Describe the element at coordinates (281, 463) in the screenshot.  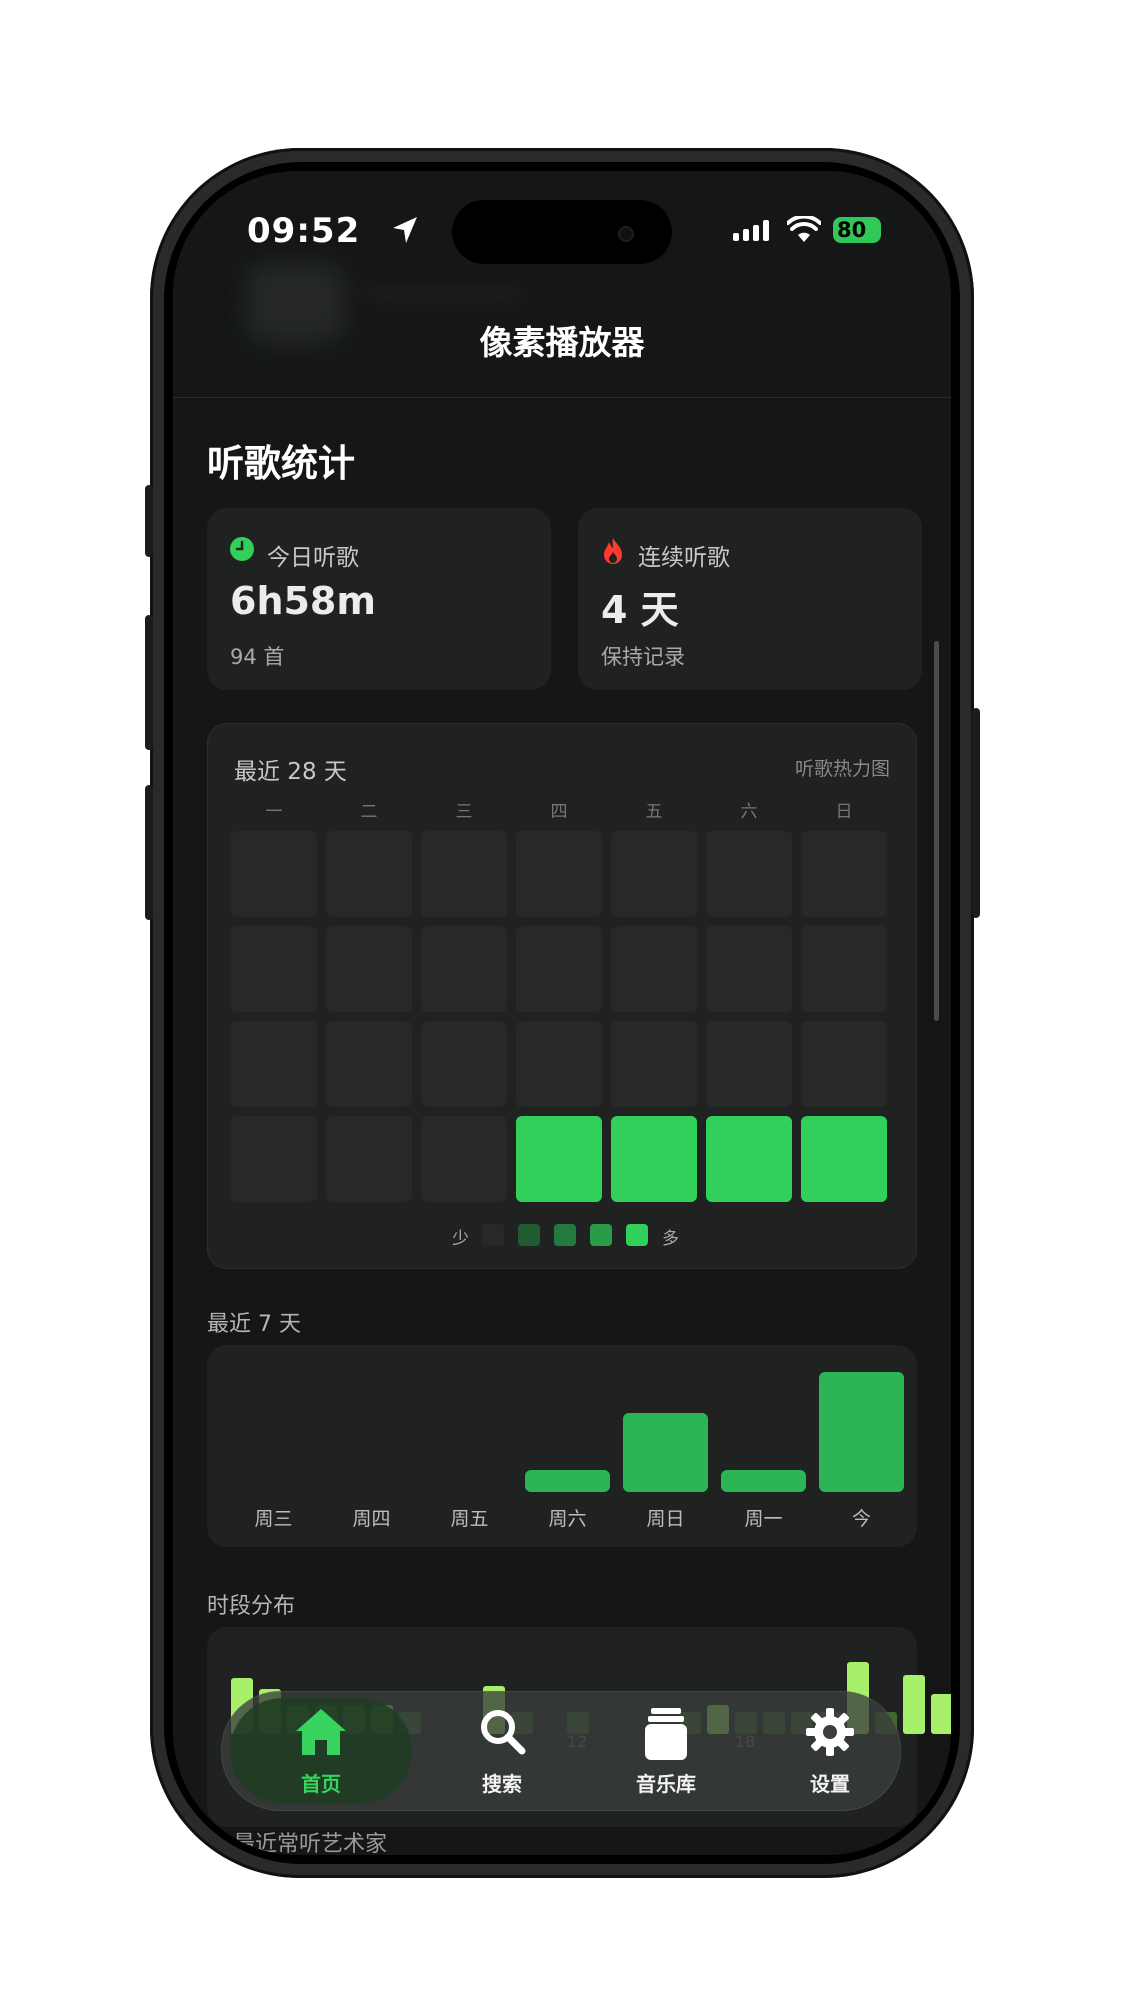
I see `section-title: 听歌统计` at that location.